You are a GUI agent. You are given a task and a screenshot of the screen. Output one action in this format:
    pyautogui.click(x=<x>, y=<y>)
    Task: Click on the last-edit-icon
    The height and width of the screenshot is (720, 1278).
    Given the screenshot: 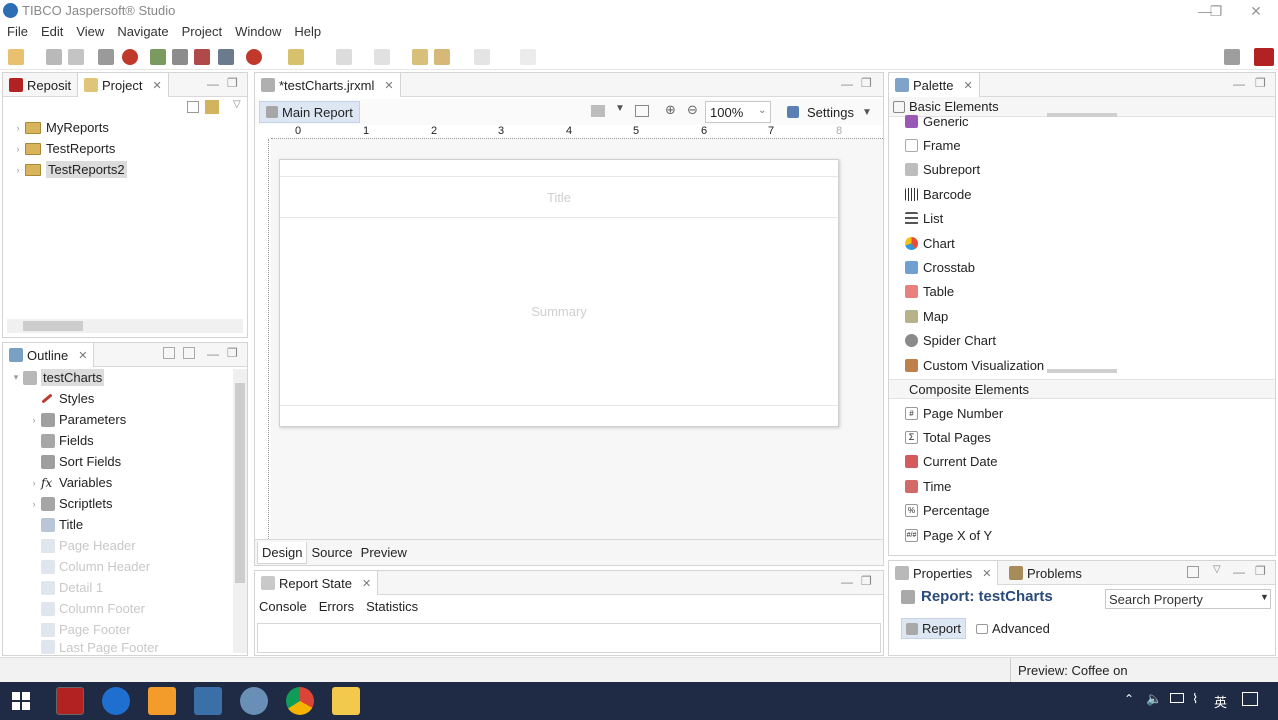 What is the action you would take?
    pyautogui.click(x=420, y=57)
    